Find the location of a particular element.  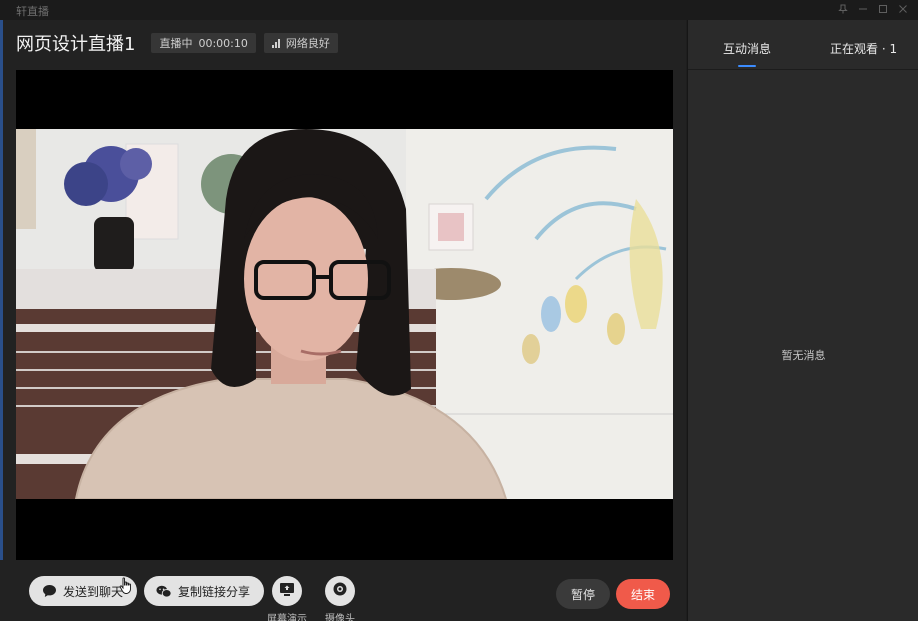

camera-label: 摄像头 is located at coordinates (340, 617).